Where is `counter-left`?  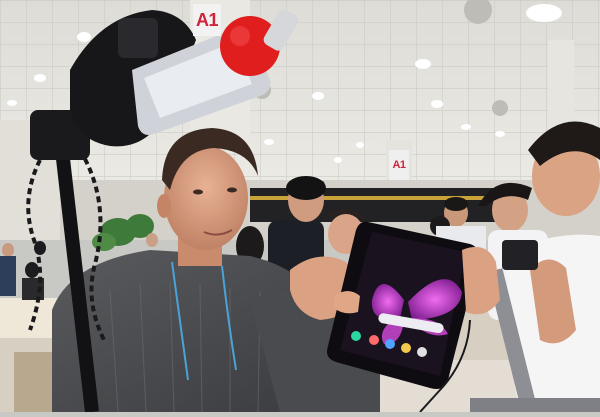
counter-left is located at coordinates (29, 318).